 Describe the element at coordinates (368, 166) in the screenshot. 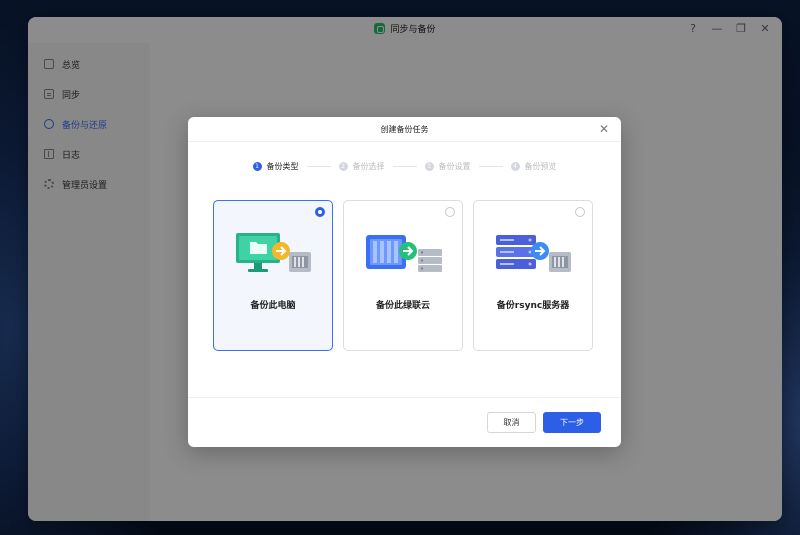

I see `step-label: 备份选择` at that location.